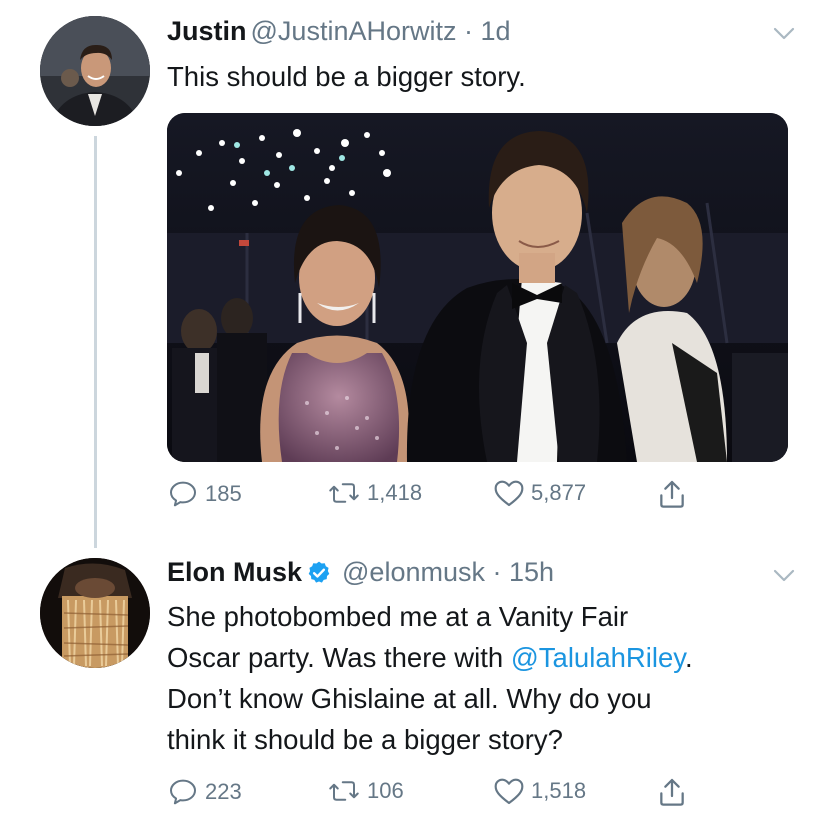 This screenshot has width=827, height=818. What do you see at coordinates (447, 794) in the screenshot?
I see `tweet2-actions: 223 106 1,518` at bounding box center [447, 794].